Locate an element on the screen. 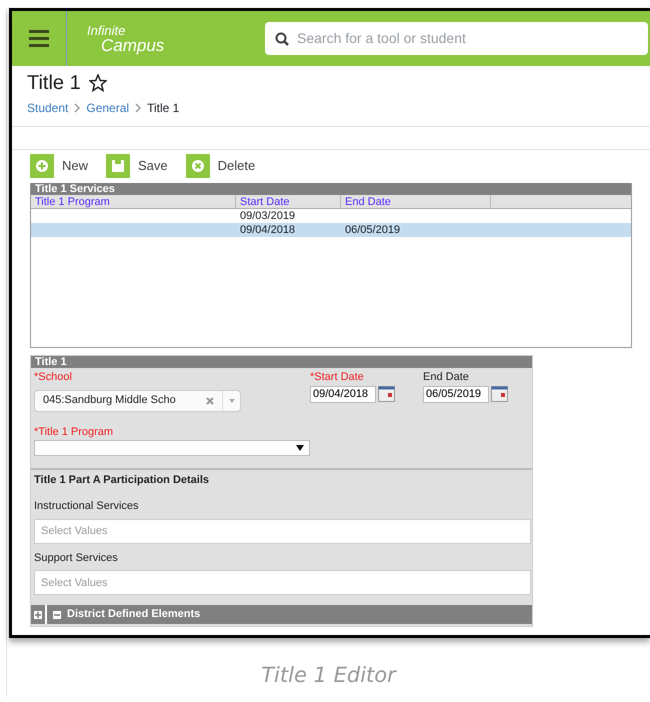 The width and height of the screenshot is (650, 702). breadcrumb-link: Student is located at coordinates (47, 108).